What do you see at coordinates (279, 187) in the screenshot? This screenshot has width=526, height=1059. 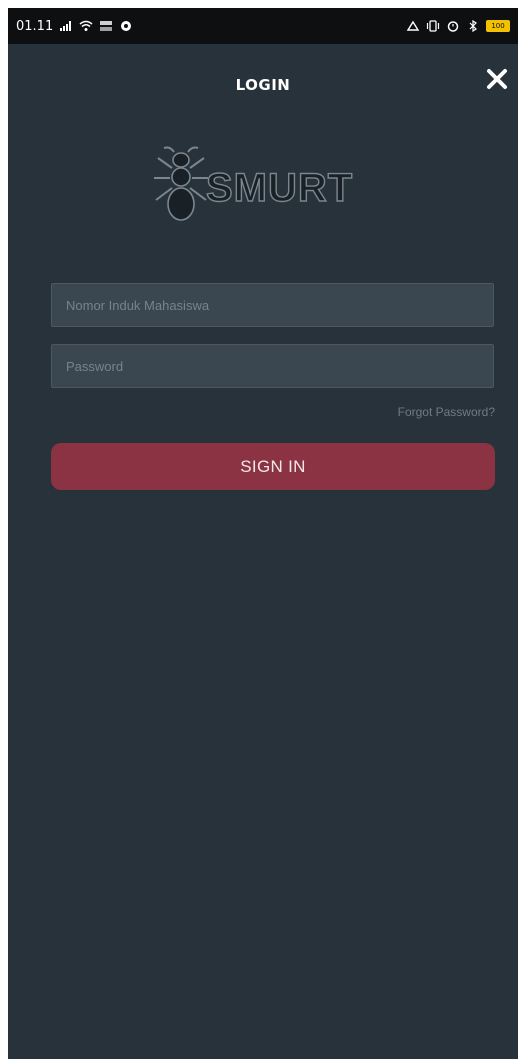 I see `logo-text: SMURT` at bounding box center [279, 187].